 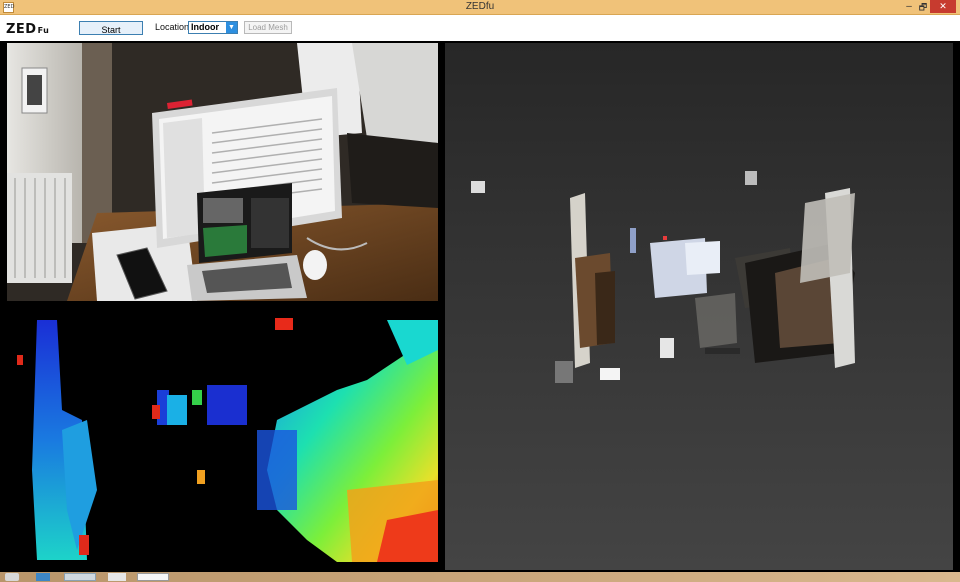 What do you see at coordinates (12, 577) in the screenshot?
I see `taskbar-start-icon` at bounding box center [12, 577].